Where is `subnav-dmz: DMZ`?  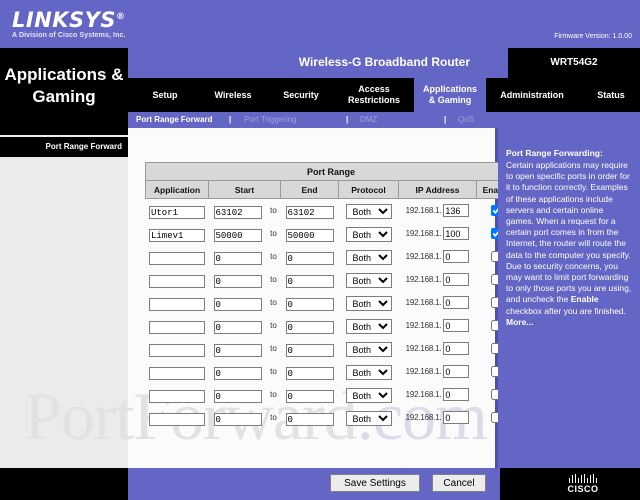
subnav-dmz: DMZ is located at coordinates (368, 119).